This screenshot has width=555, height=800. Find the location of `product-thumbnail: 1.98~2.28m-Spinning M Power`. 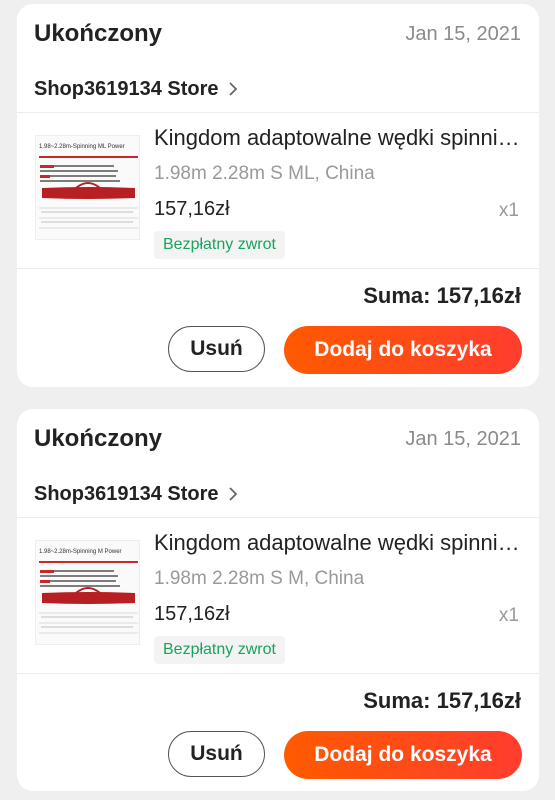

product-thumbnail: 1.98~2.28m-Spinning M Power is located at coordinates (87, 592).